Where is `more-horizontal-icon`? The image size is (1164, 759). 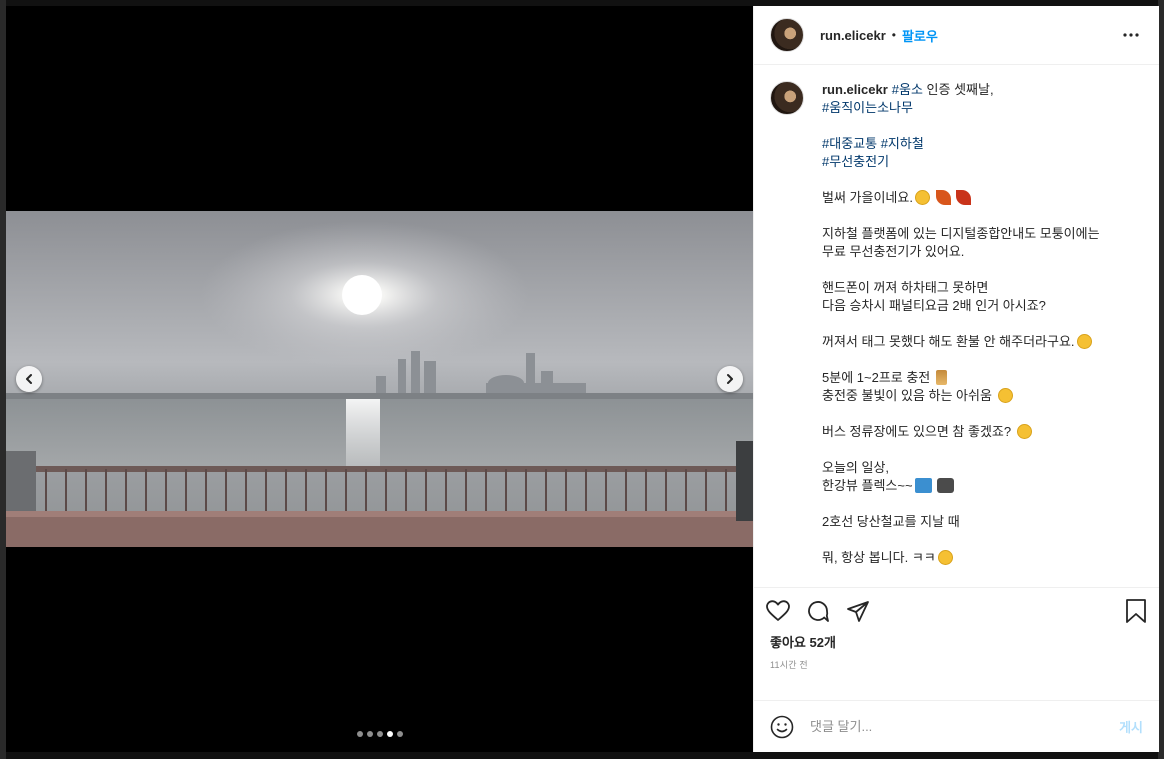
more-horizontal-icon is located at coordinates (1131, 35).